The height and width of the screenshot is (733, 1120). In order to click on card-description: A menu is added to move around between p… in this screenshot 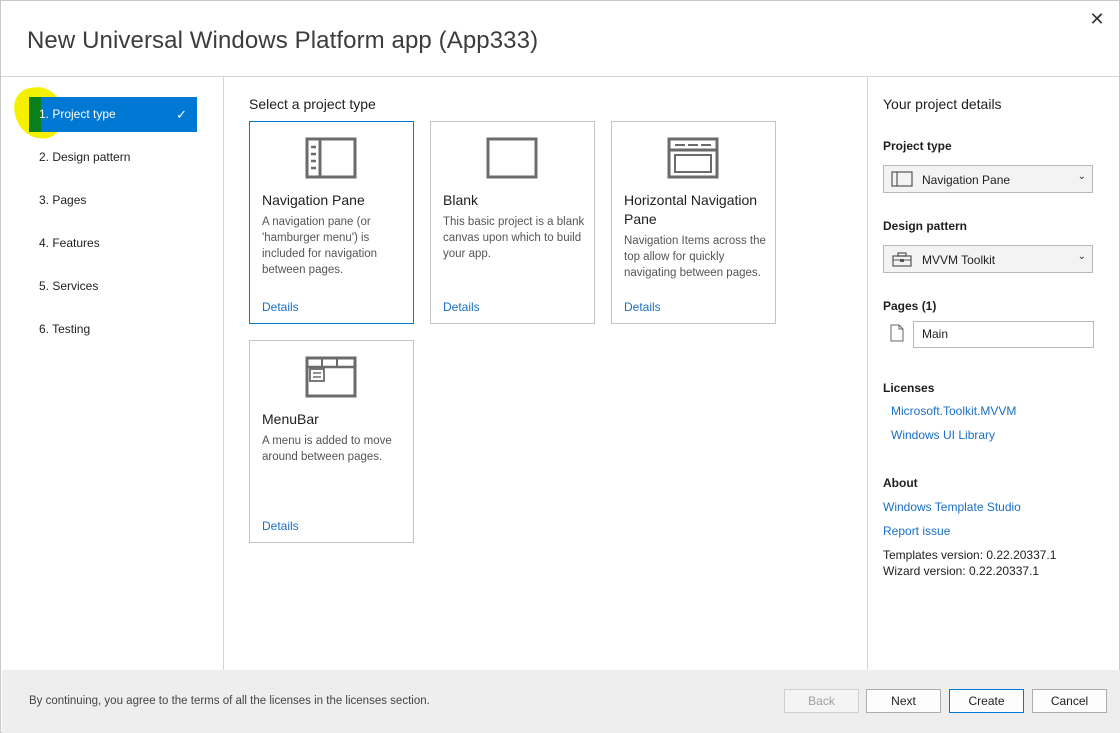, I will do `click(327, 449)`.